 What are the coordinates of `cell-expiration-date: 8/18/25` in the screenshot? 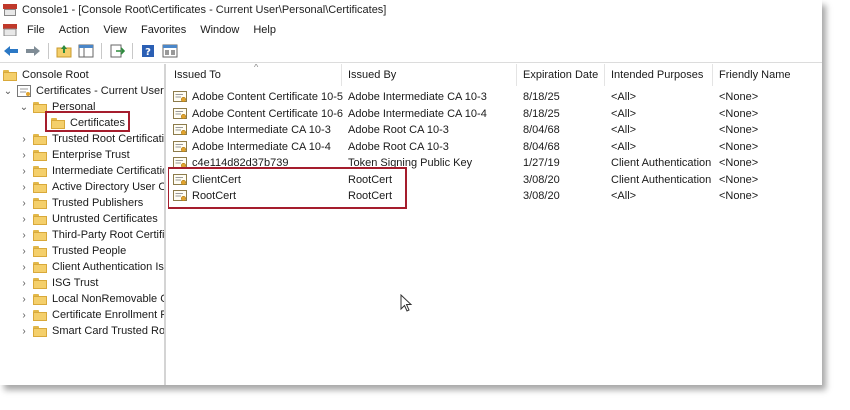 It's located at (541, 113).